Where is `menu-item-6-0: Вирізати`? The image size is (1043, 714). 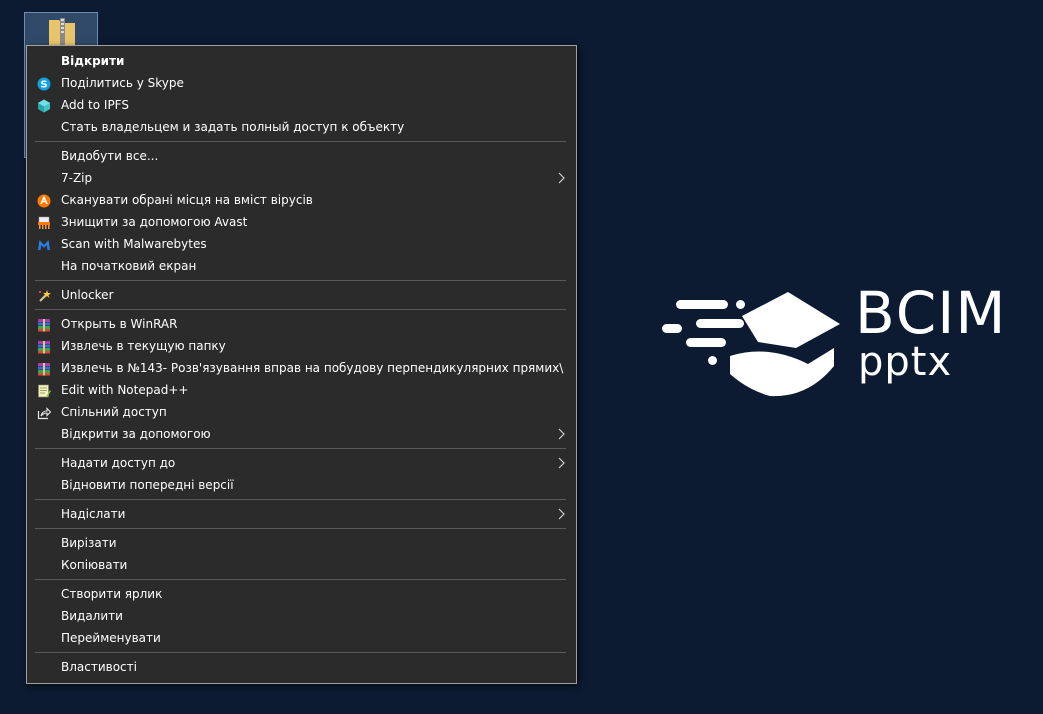 menu-item-6-0: Вирізати is located at coordinates (301, 543).